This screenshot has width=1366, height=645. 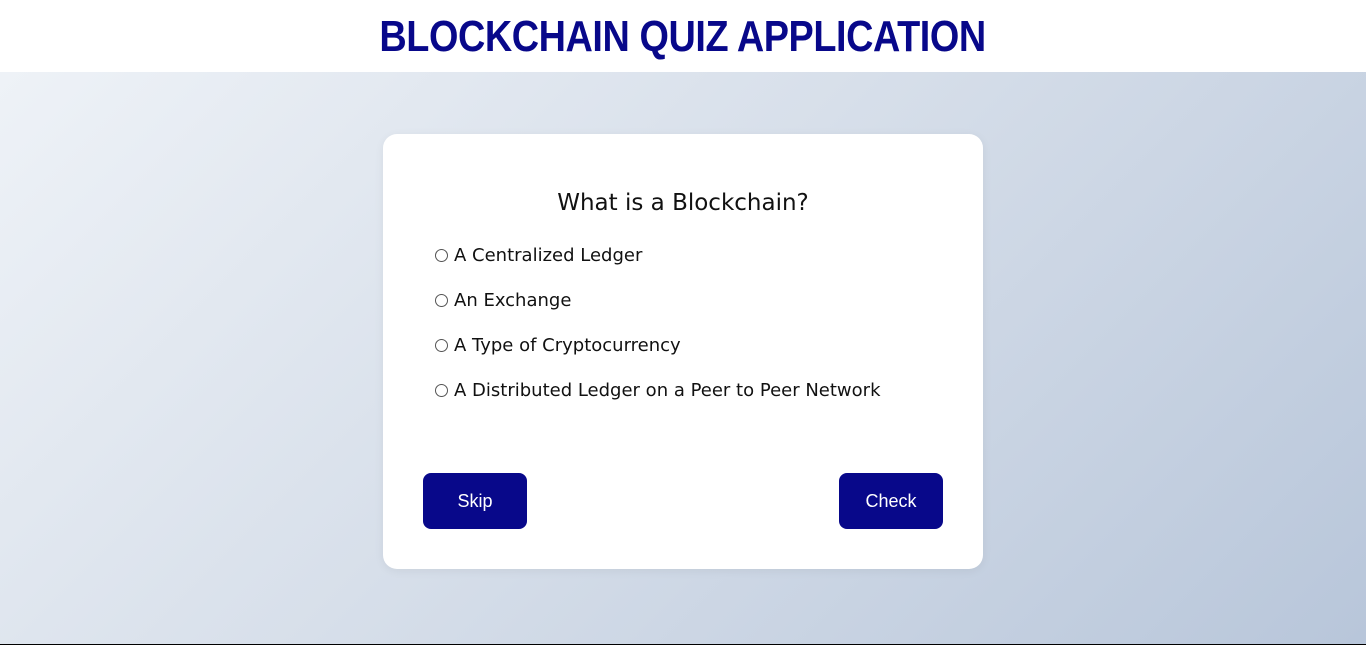 I want to click on answer-option-label: A Centralized Ledger, so click(x=548, y=255).